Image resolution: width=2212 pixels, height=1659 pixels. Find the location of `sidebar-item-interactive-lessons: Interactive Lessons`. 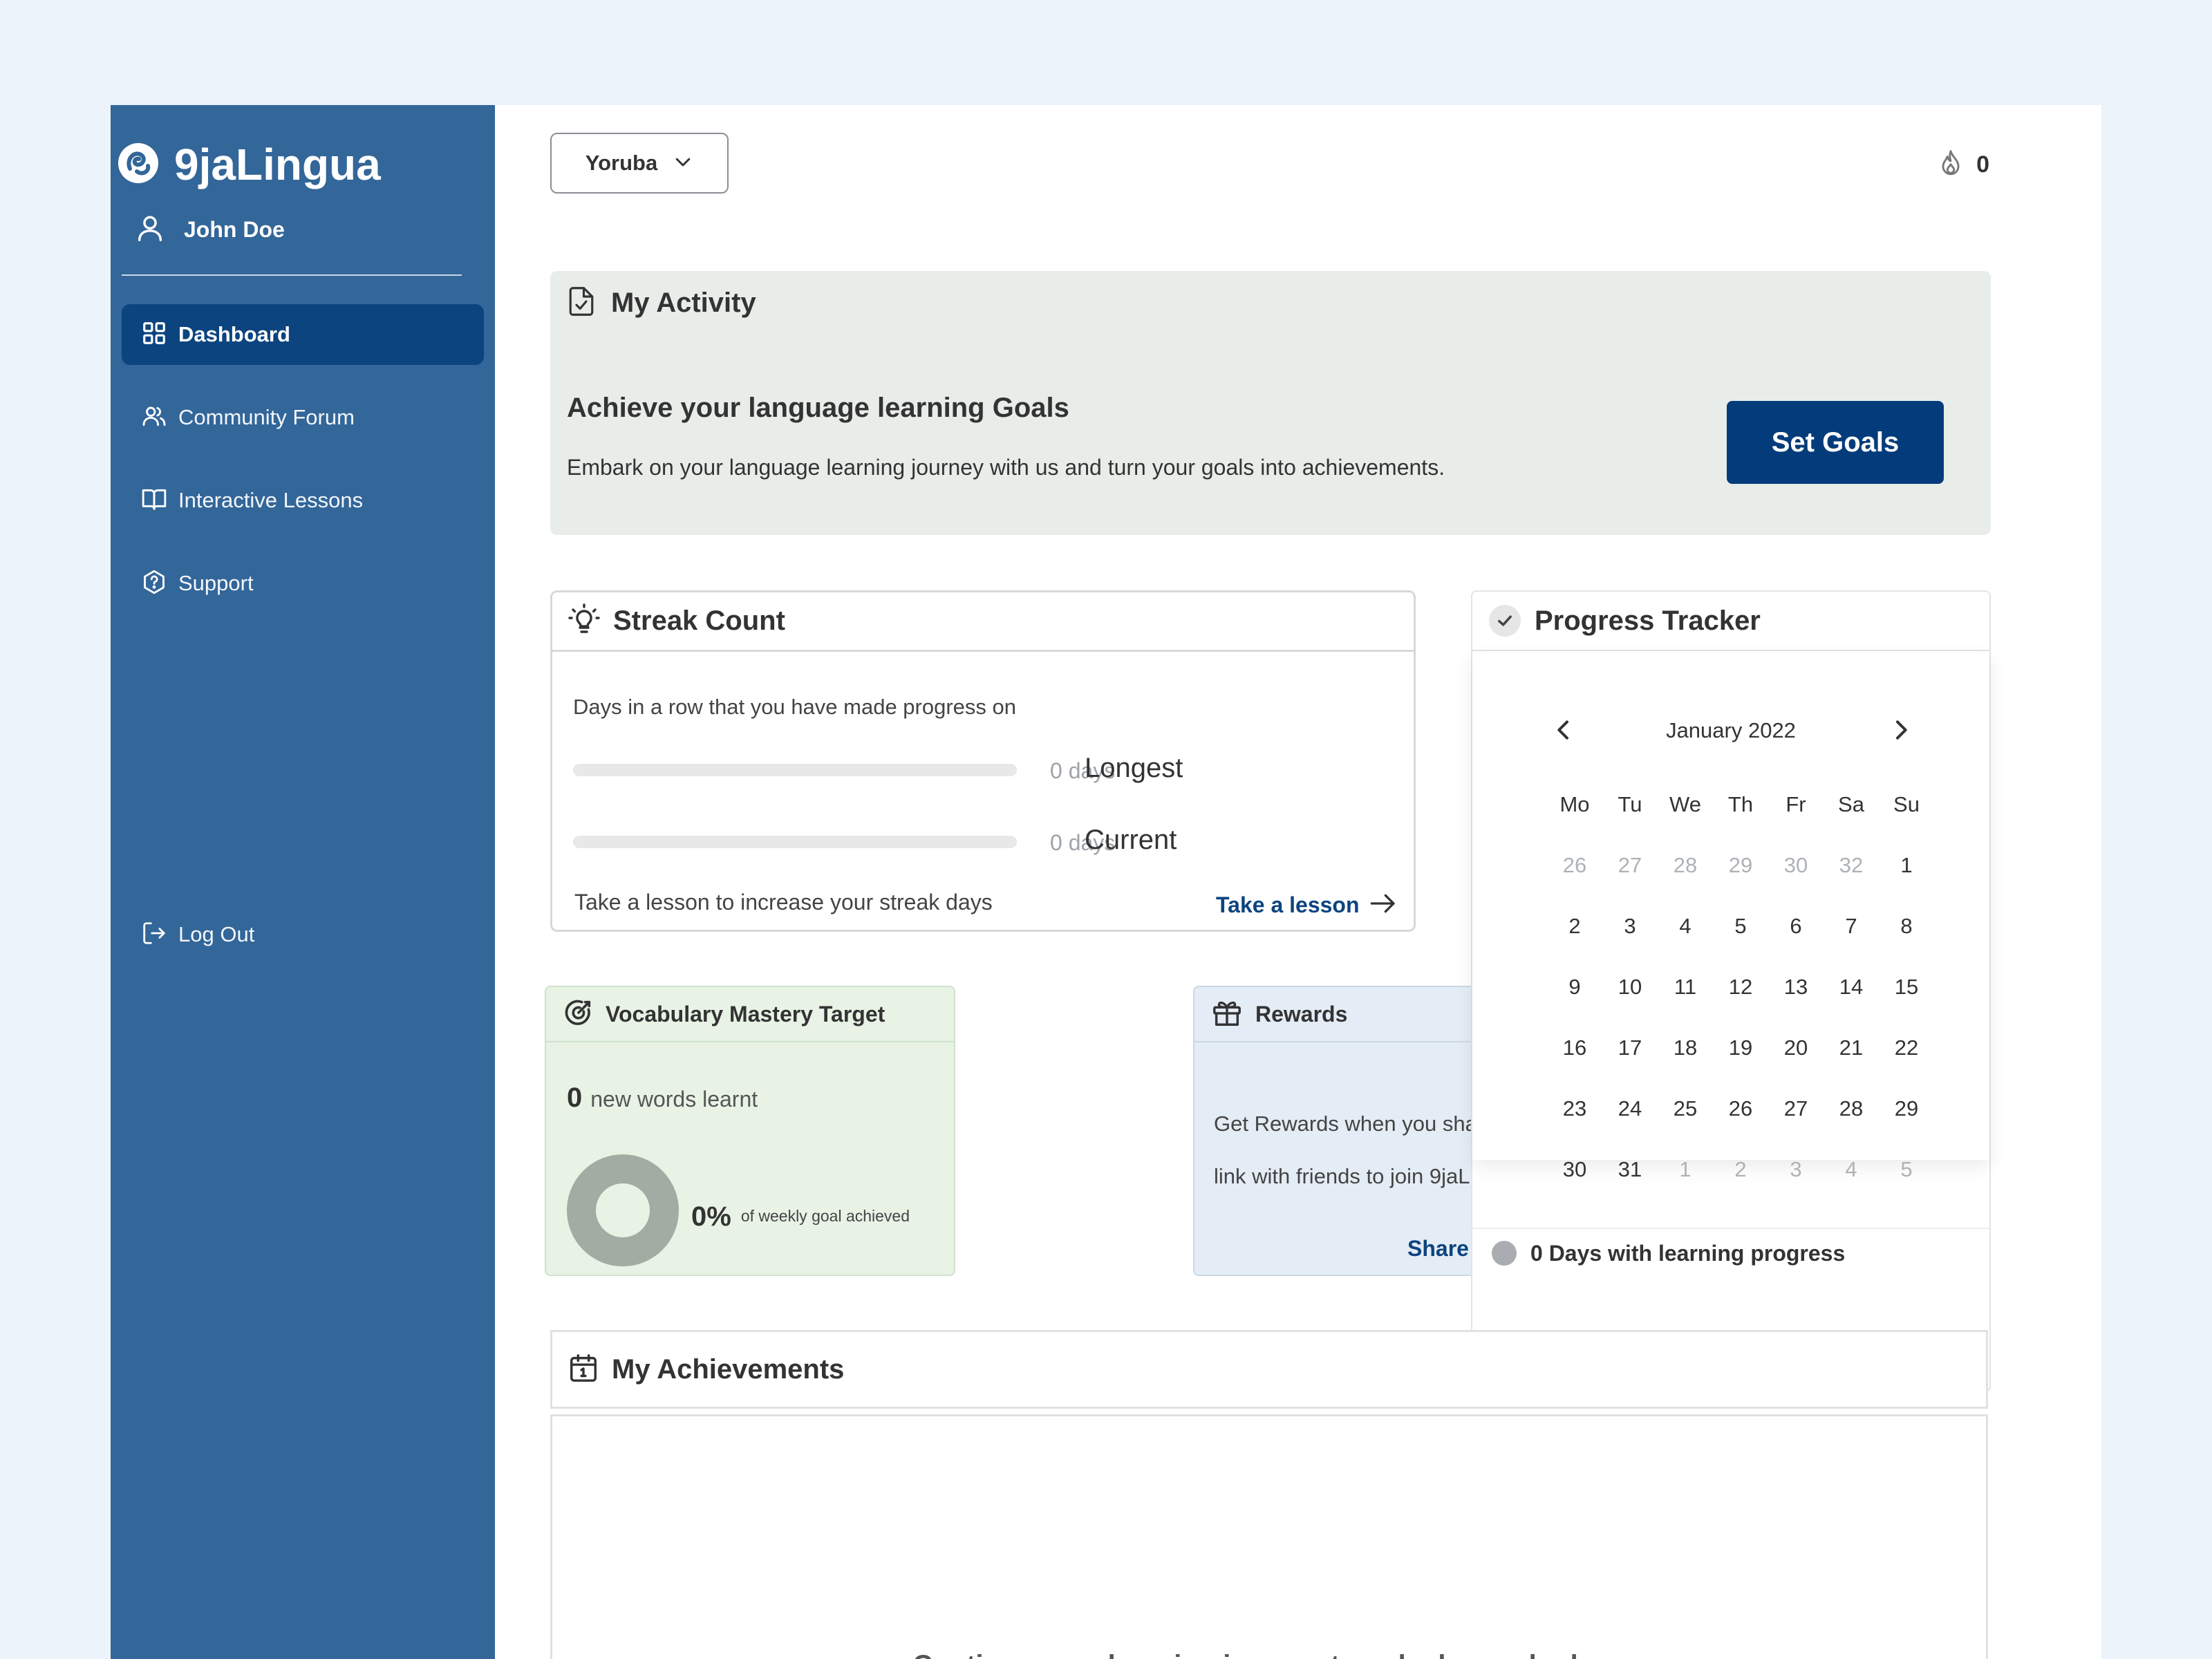

sidebar-item-interactive-lessons: Interactive Lessons is located at coordinates (303, 501).